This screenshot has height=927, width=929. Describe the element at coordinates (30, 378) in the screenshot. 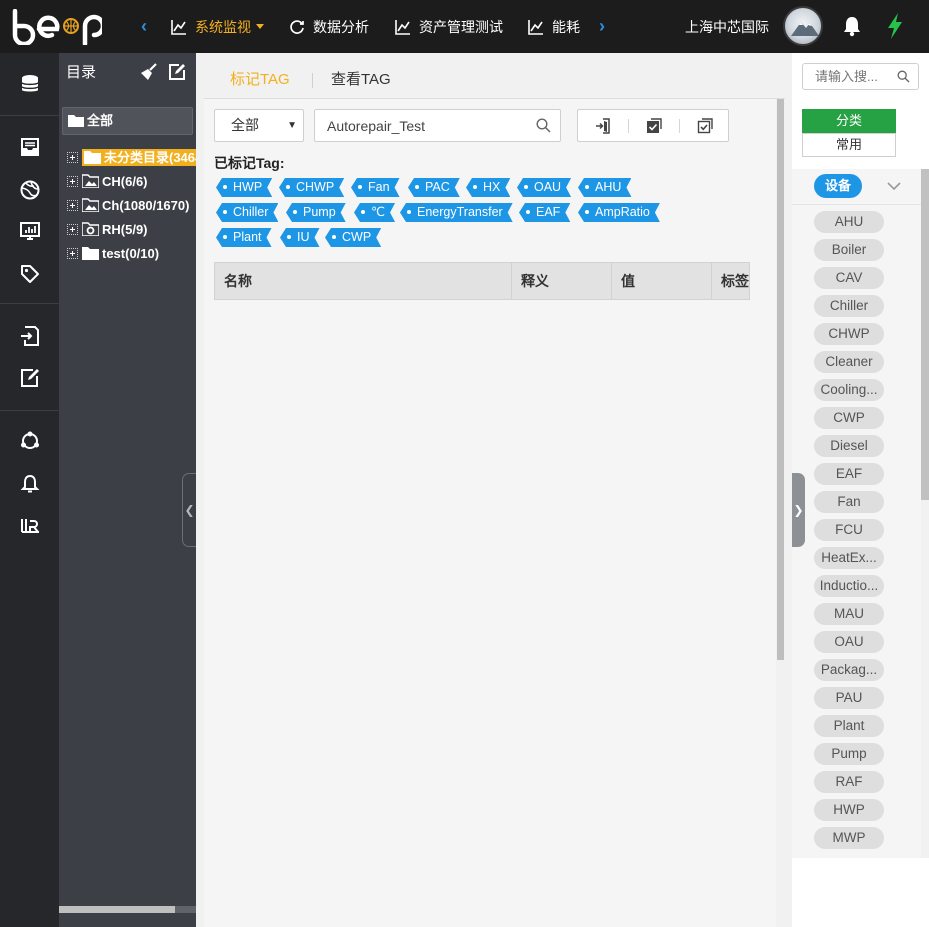

I see `edit-note-icon` at that location.